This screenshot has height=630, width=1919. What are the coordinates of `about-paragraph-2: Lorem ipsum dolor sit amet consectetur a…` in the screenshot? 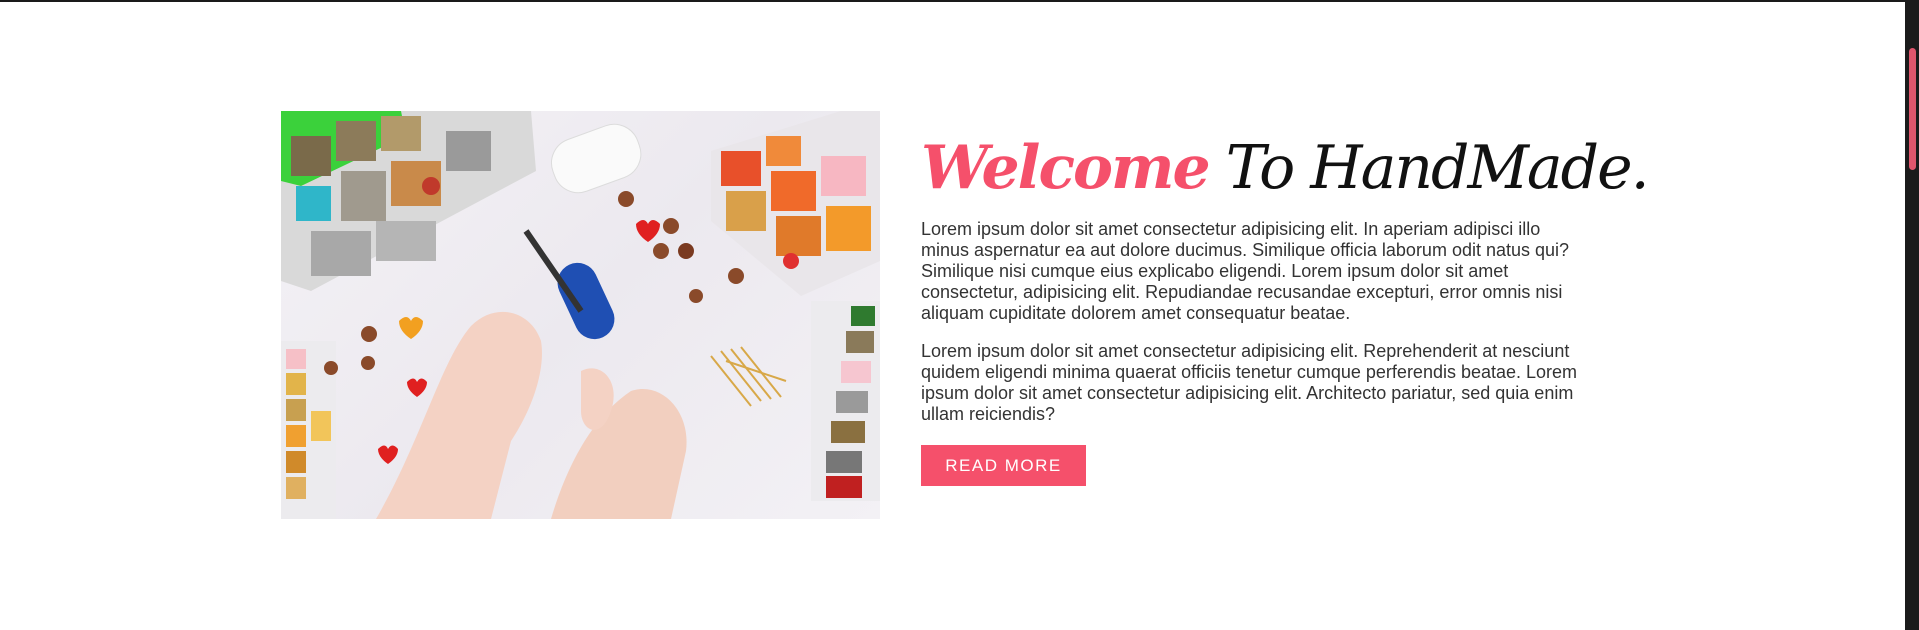 It's located at (1249, 382).